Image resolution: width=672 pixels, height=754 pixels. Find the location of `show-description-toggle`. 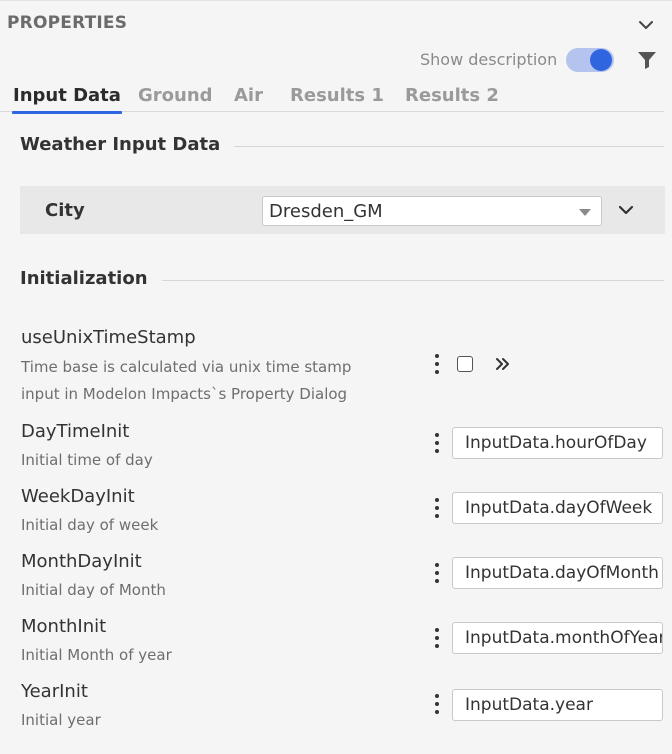

show-description-toggle is located at coordinates (590, 60).